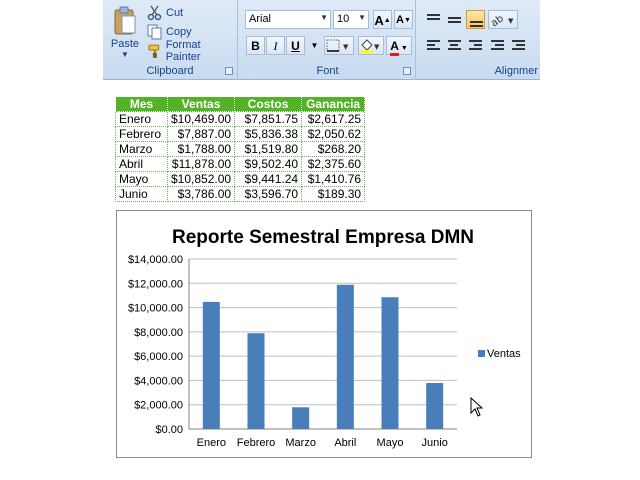  I want to click on cell-costos: $7,851.75, so click(268, 119).